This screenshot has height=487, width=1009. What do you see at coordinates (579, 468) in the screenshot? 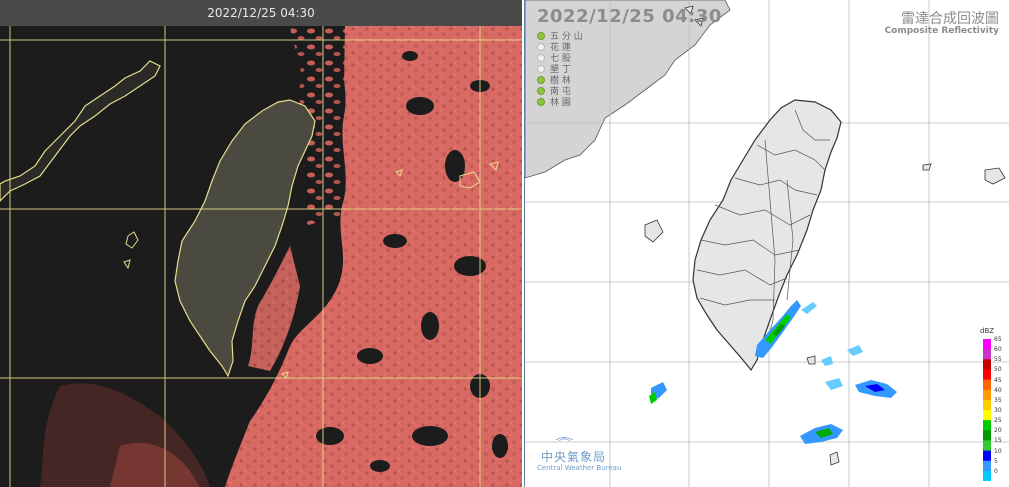
I see `agency-name-en: Central Weather Bureau` at bounding box center [579, 468].